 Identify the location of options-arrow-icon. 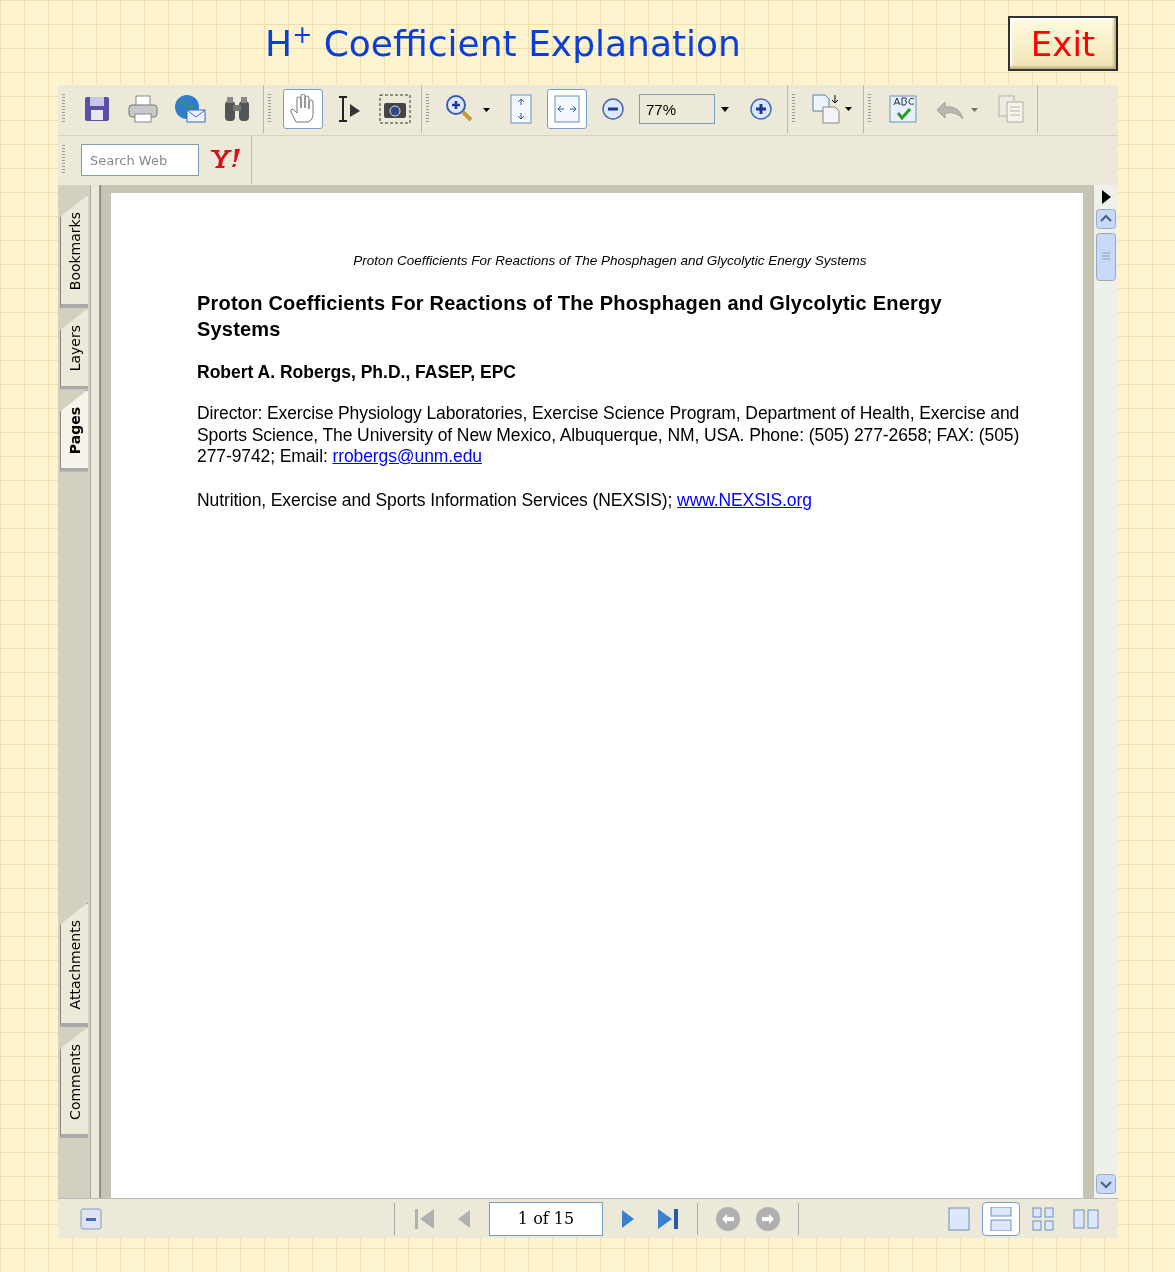
(1106, 197).